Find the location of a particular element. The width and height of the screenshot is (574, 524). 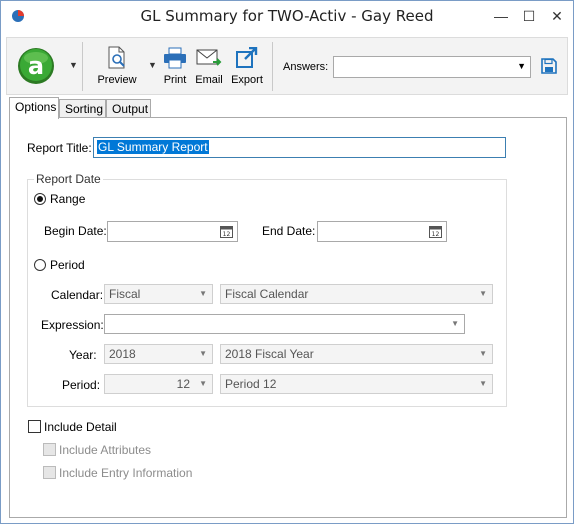

save-icon is located at coordinates (549, 66).